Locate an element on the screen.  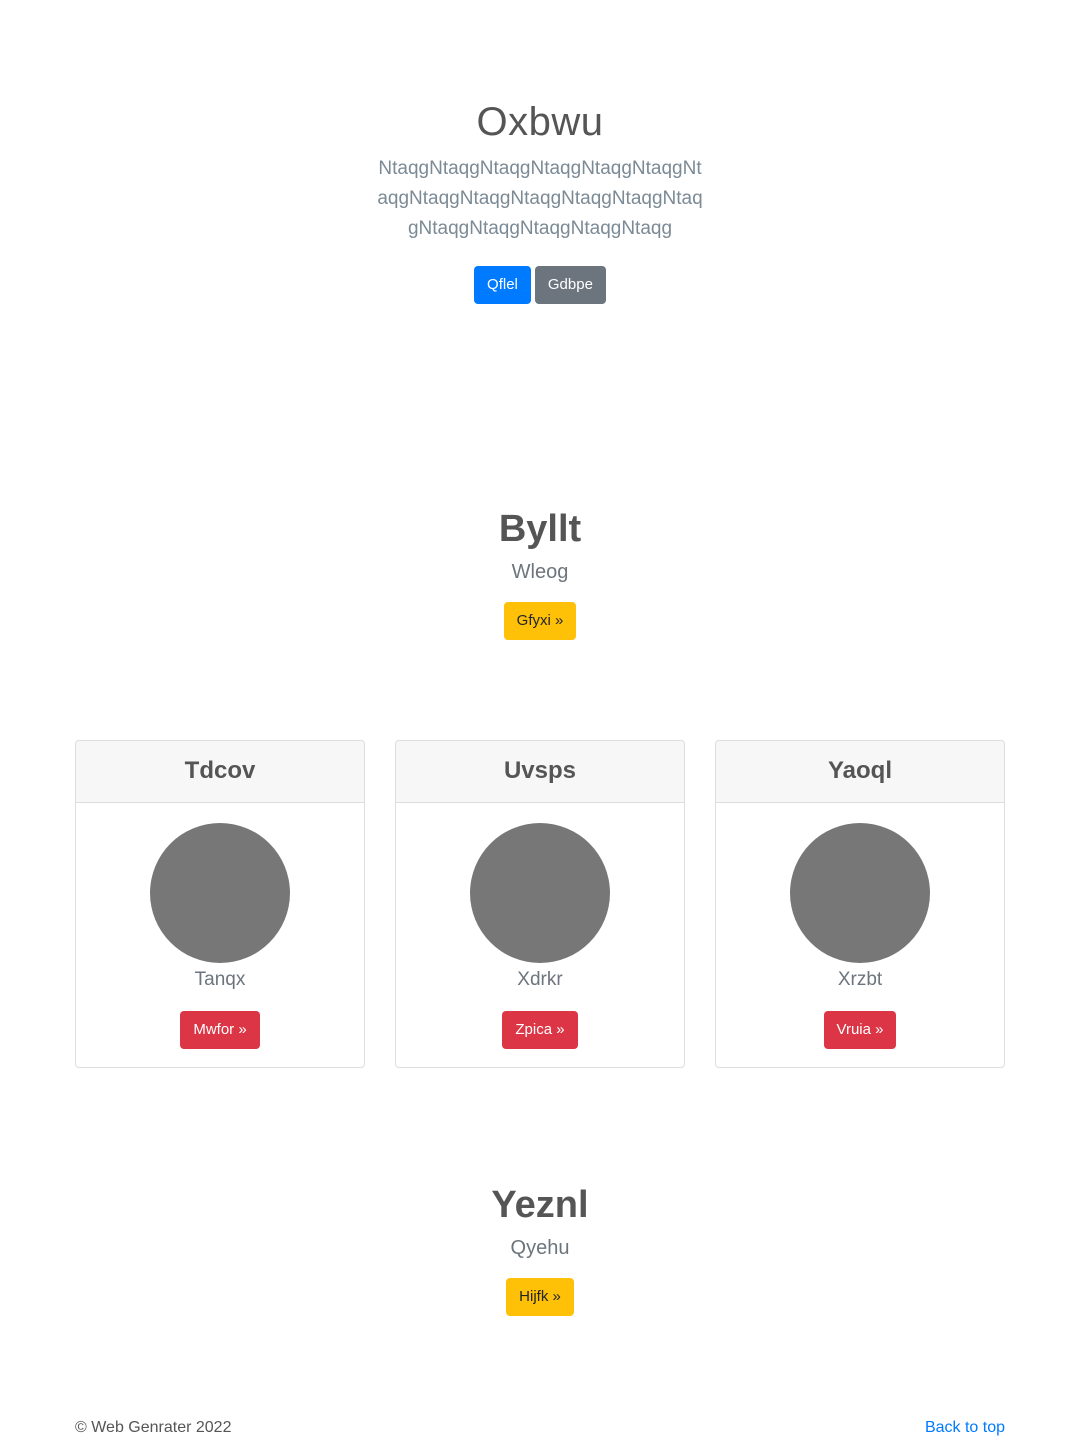
hero-button-row: Qflel Gdbpe is located at coordinates (540, 285).